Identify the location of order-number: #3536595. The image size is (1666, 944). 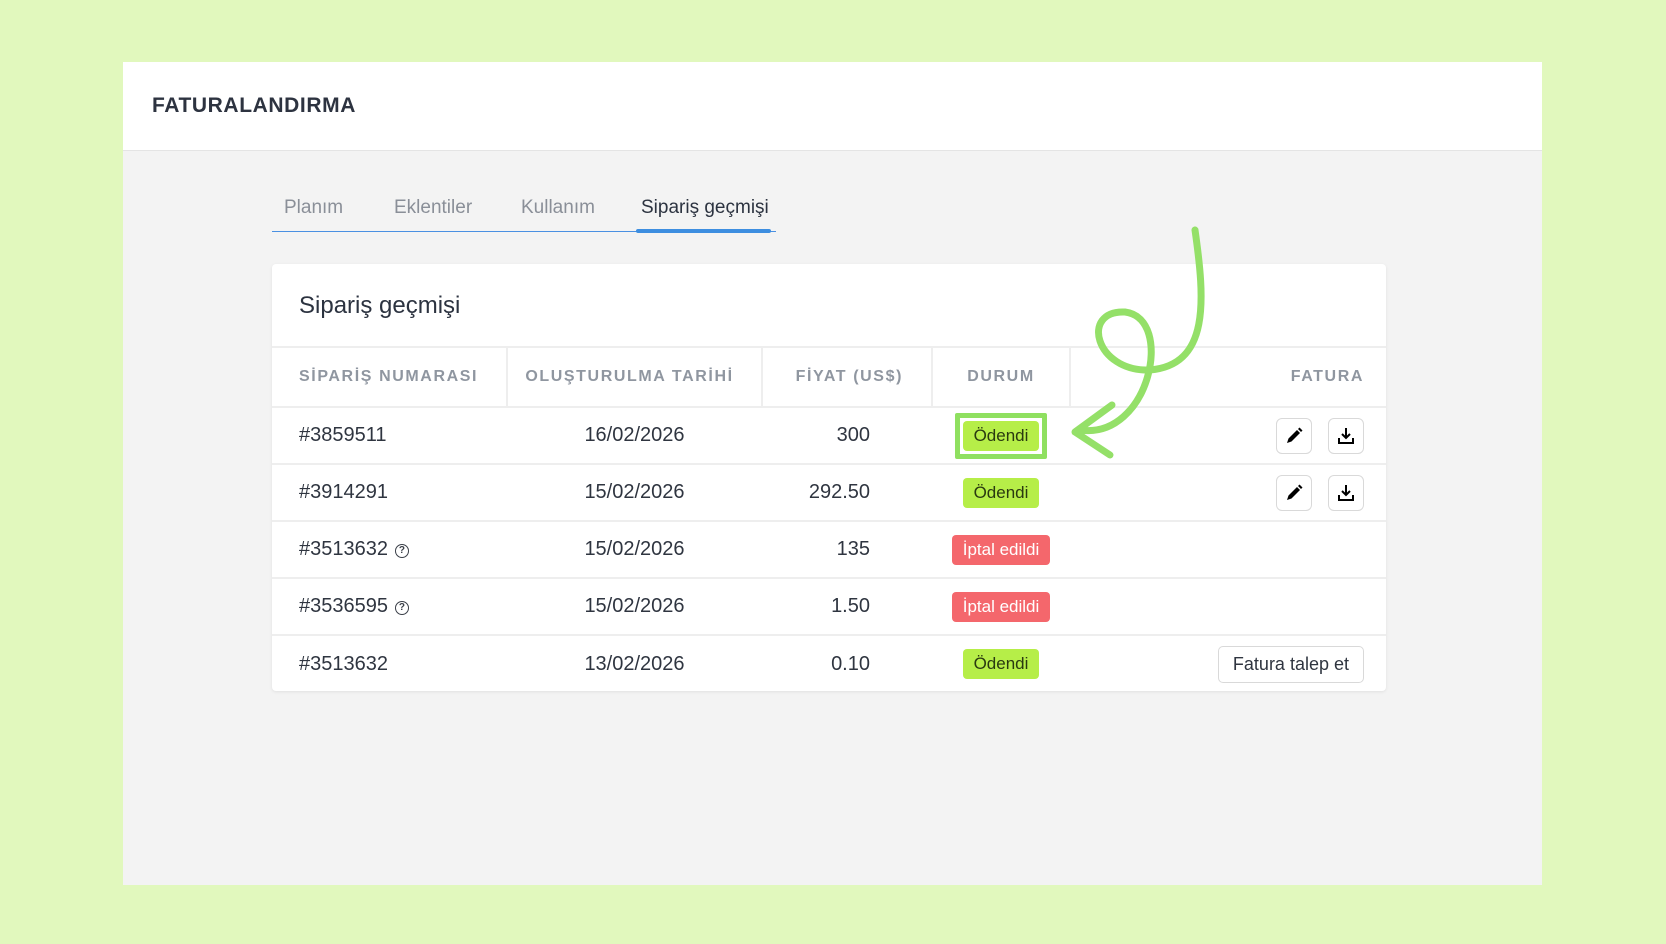
(343, 606).